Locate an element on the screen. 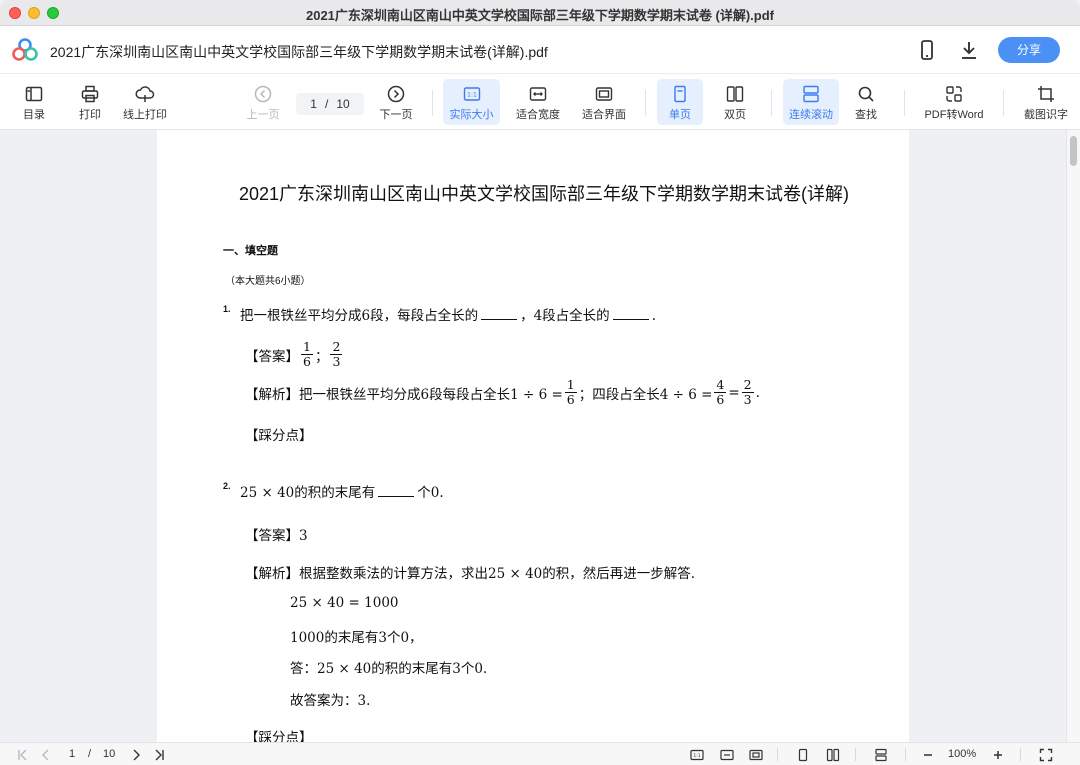 The image size is (1080, 765). fit-screen-button: 适合界面 is located at coordinates (604, 102).